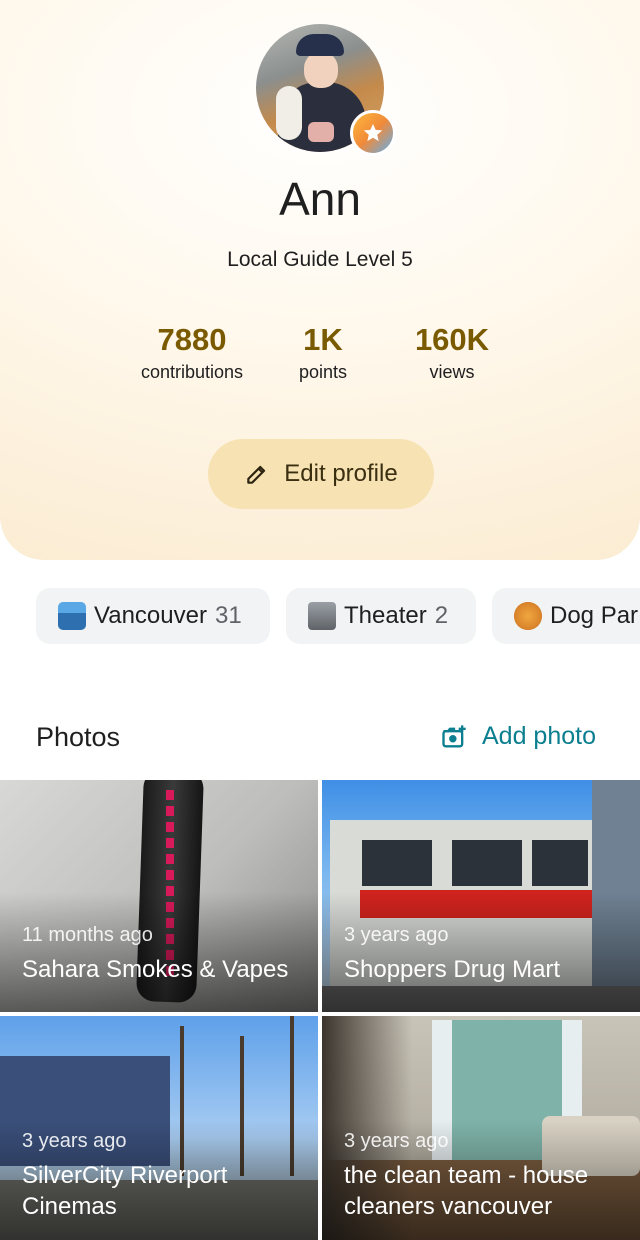 The width and height of the screenshot is (640, 1240). I want to click on chip-label: Dog Par, so click(594, 615).